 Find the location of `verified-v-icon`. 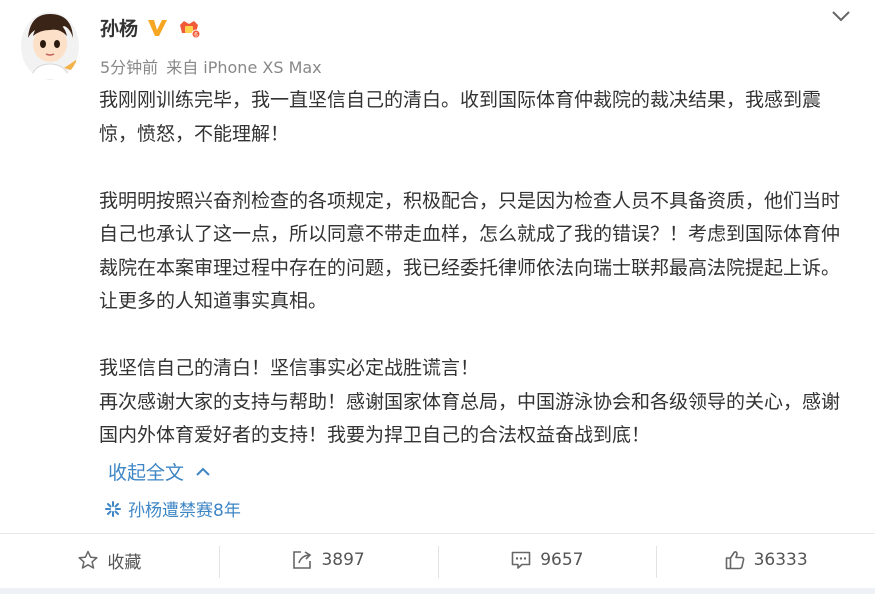

verified-v-icon is located at coordinates (158, 27).